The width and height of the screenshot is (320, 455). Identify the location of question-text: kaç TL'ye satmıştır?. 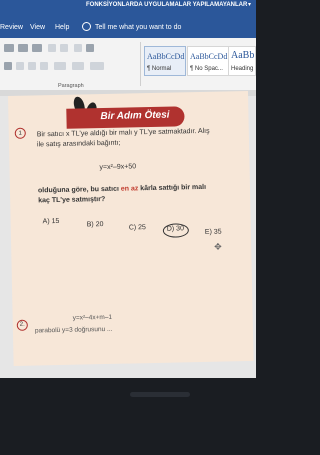
(72, 200).